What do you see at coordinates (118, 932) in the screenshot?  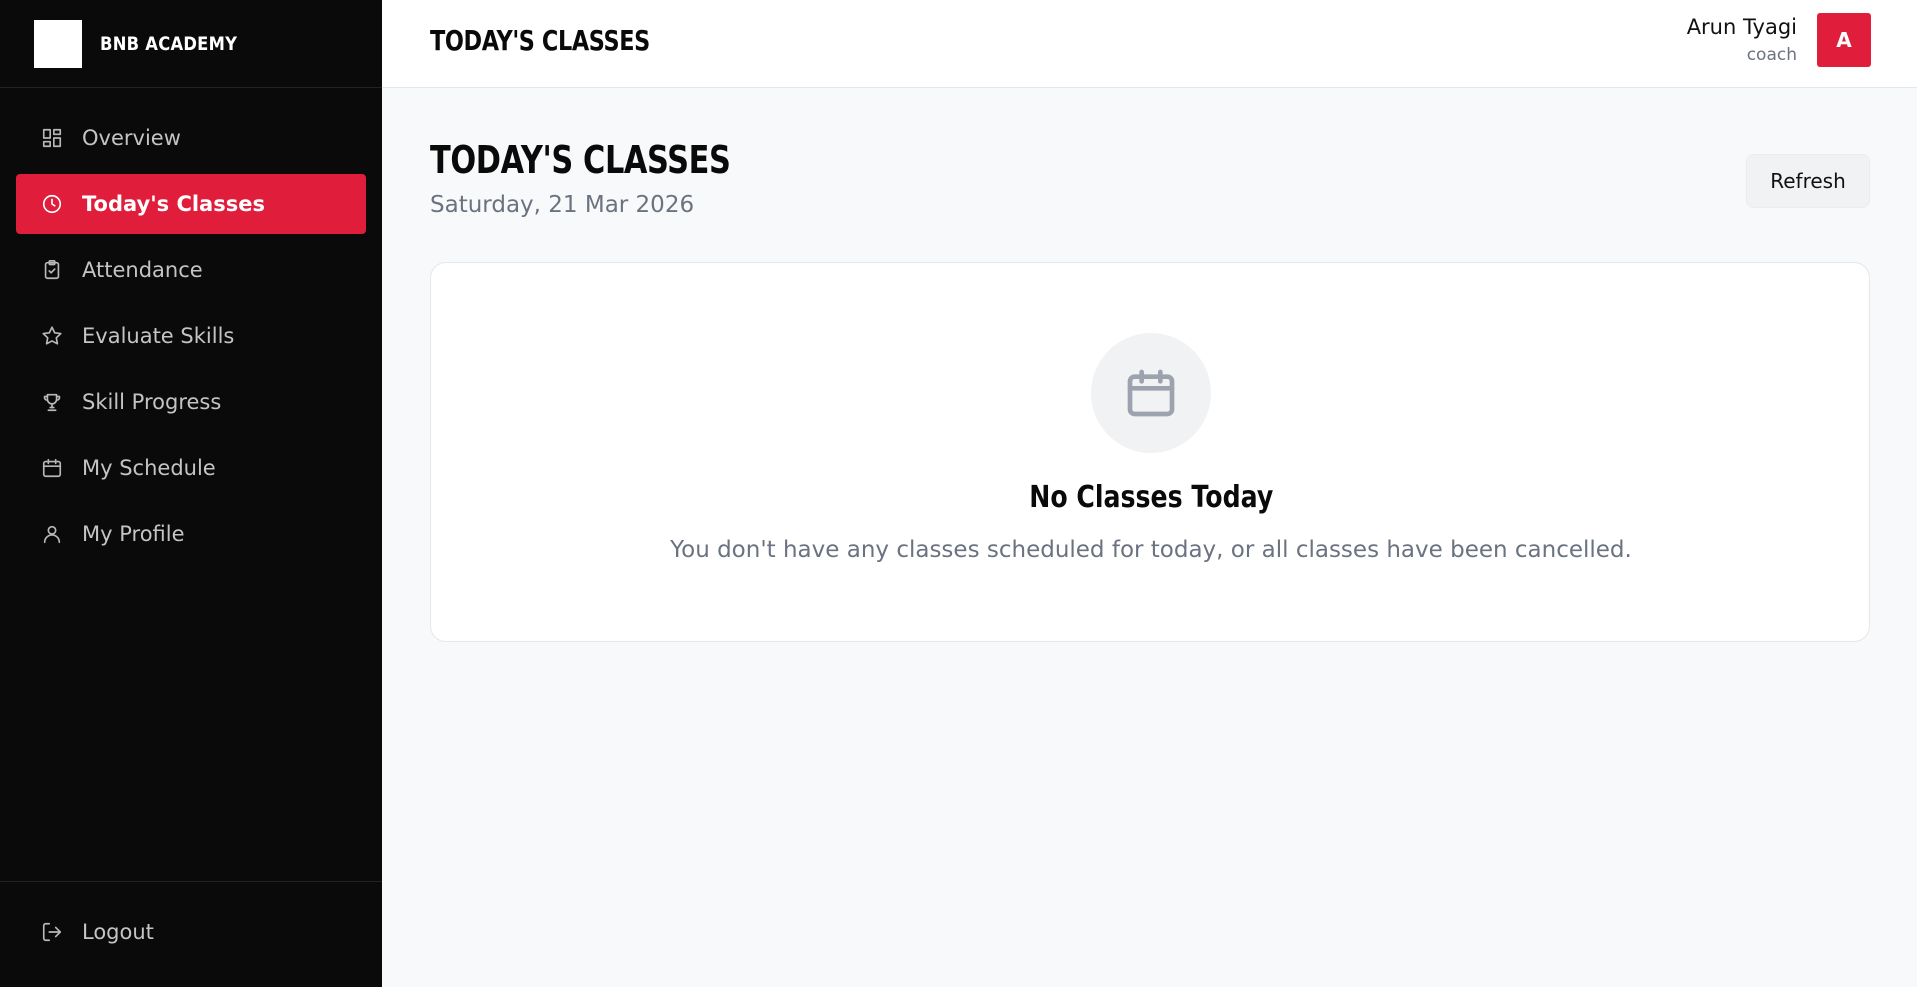 I see `logout-label: Logout` at bounding box center [118, 932].